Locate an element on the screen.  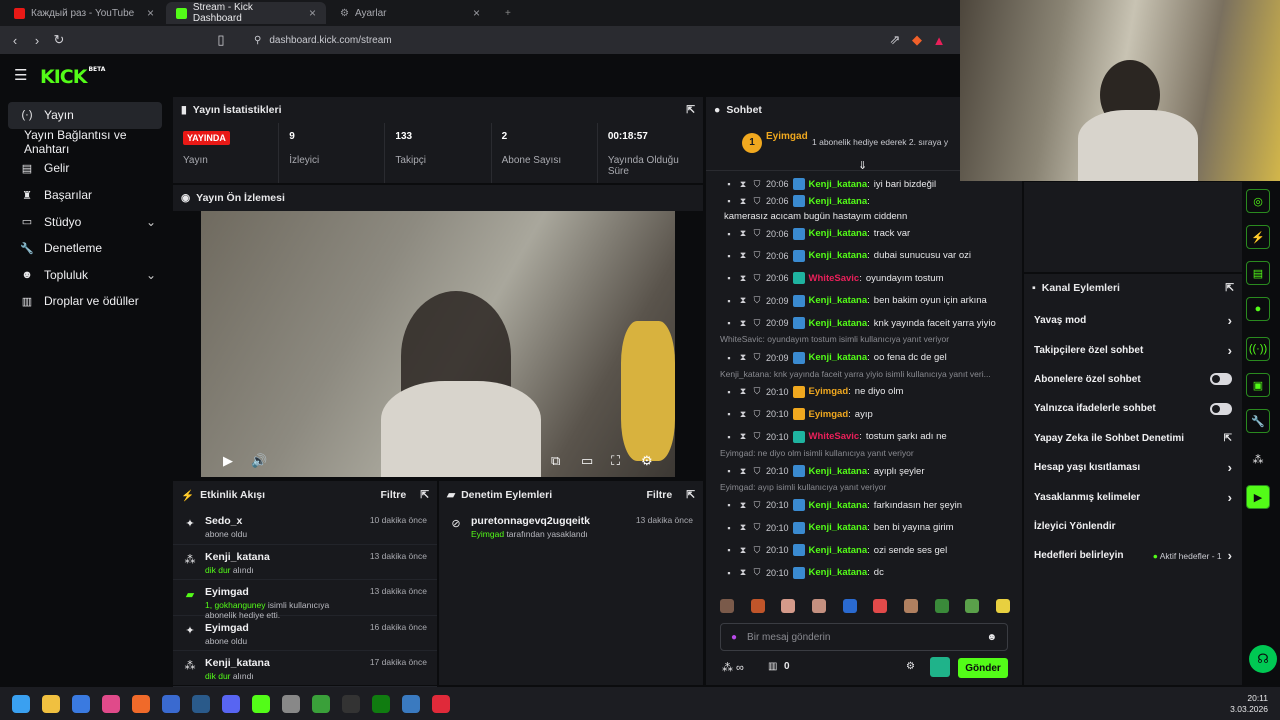
chat-message: ▪ ⧗ ⛉ 20:10 Kenji_katana: ozi sende ses gel is located at coordinates (864, 550).